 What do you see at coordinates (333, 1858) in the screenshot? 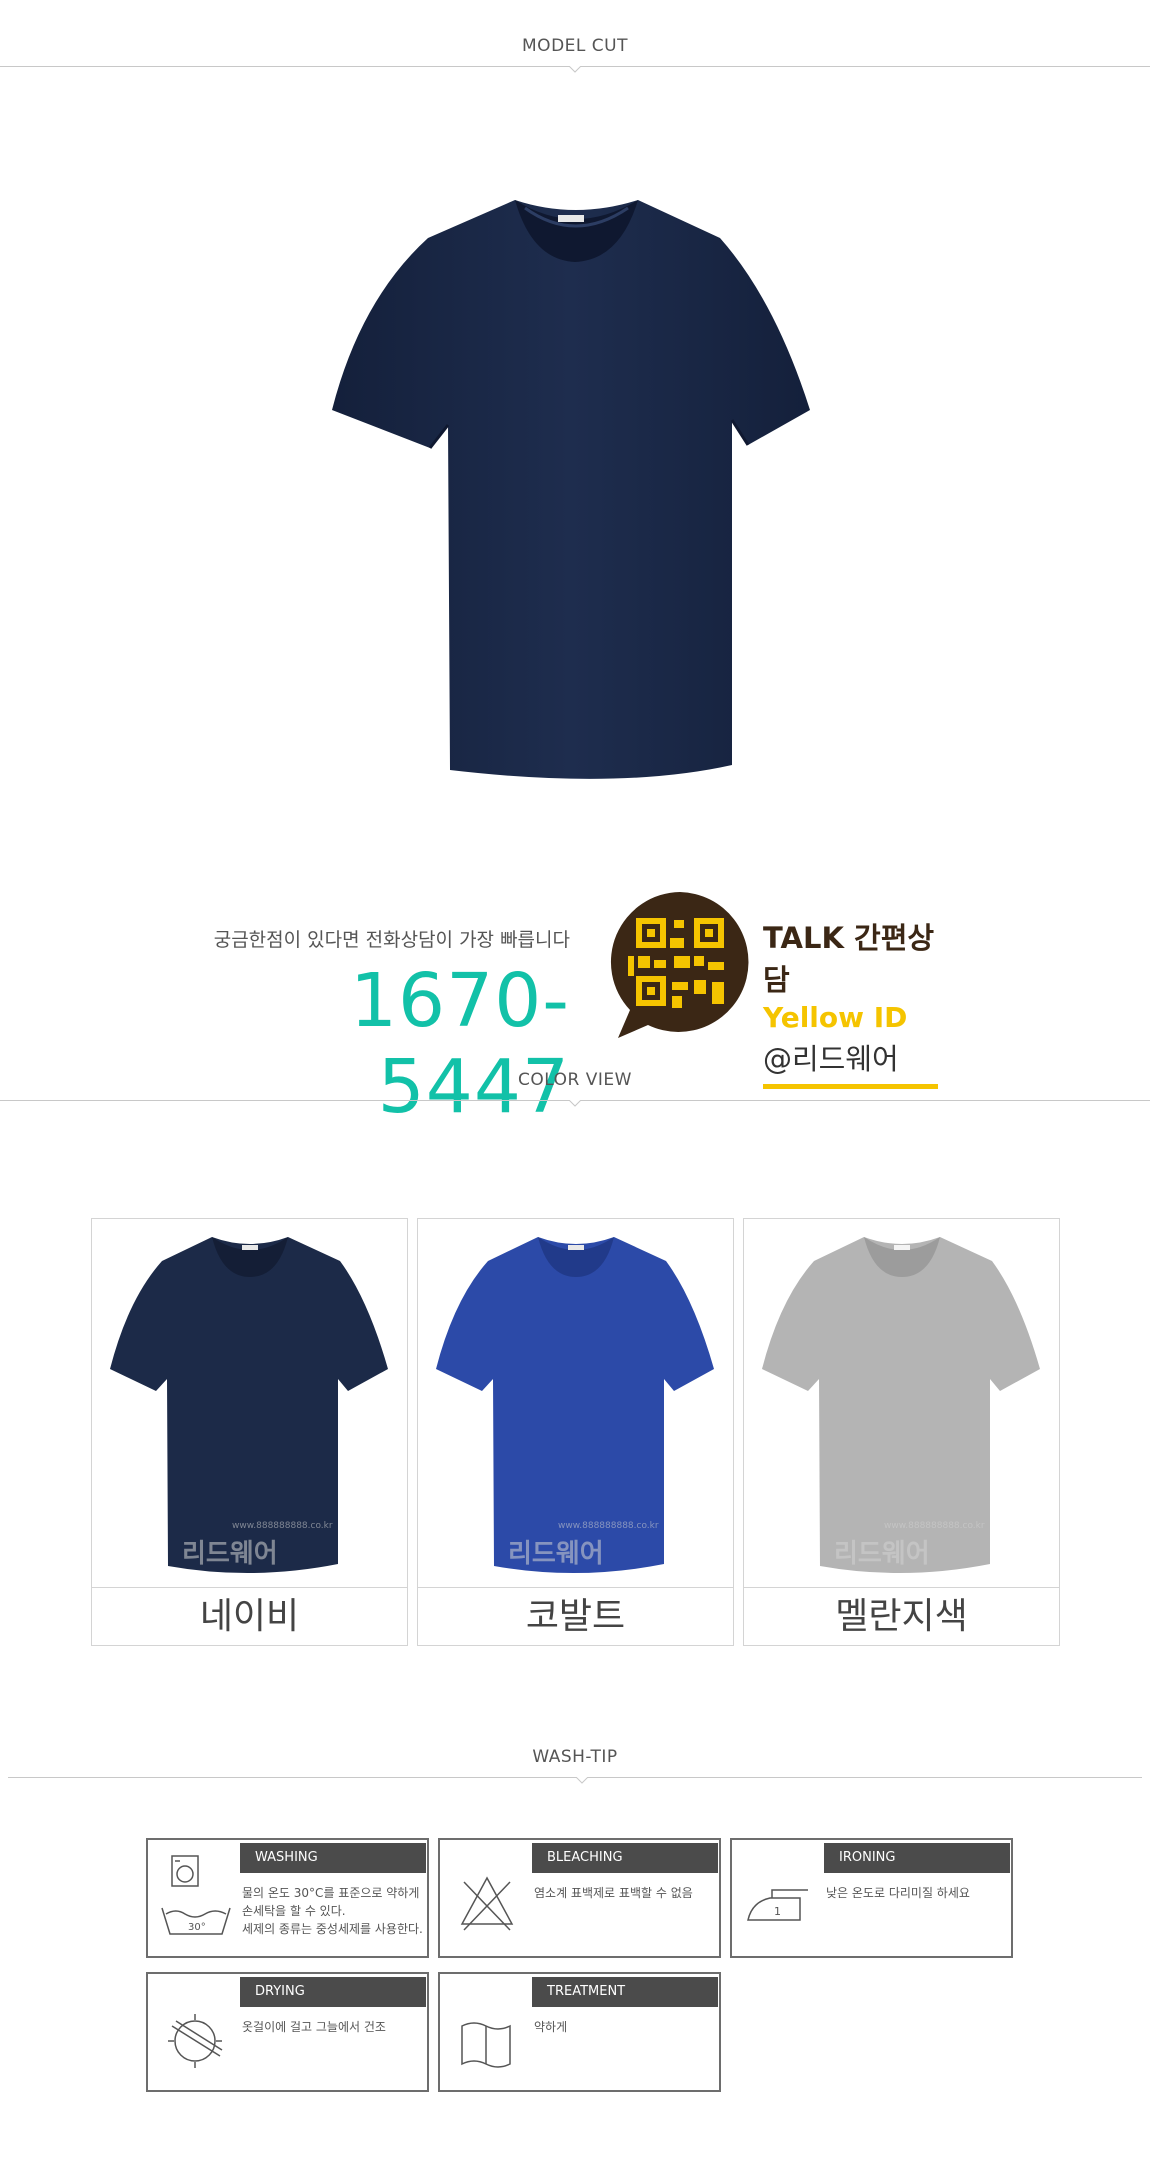
I see `wash-title: WASHING` at bounding box center [333, 1858].